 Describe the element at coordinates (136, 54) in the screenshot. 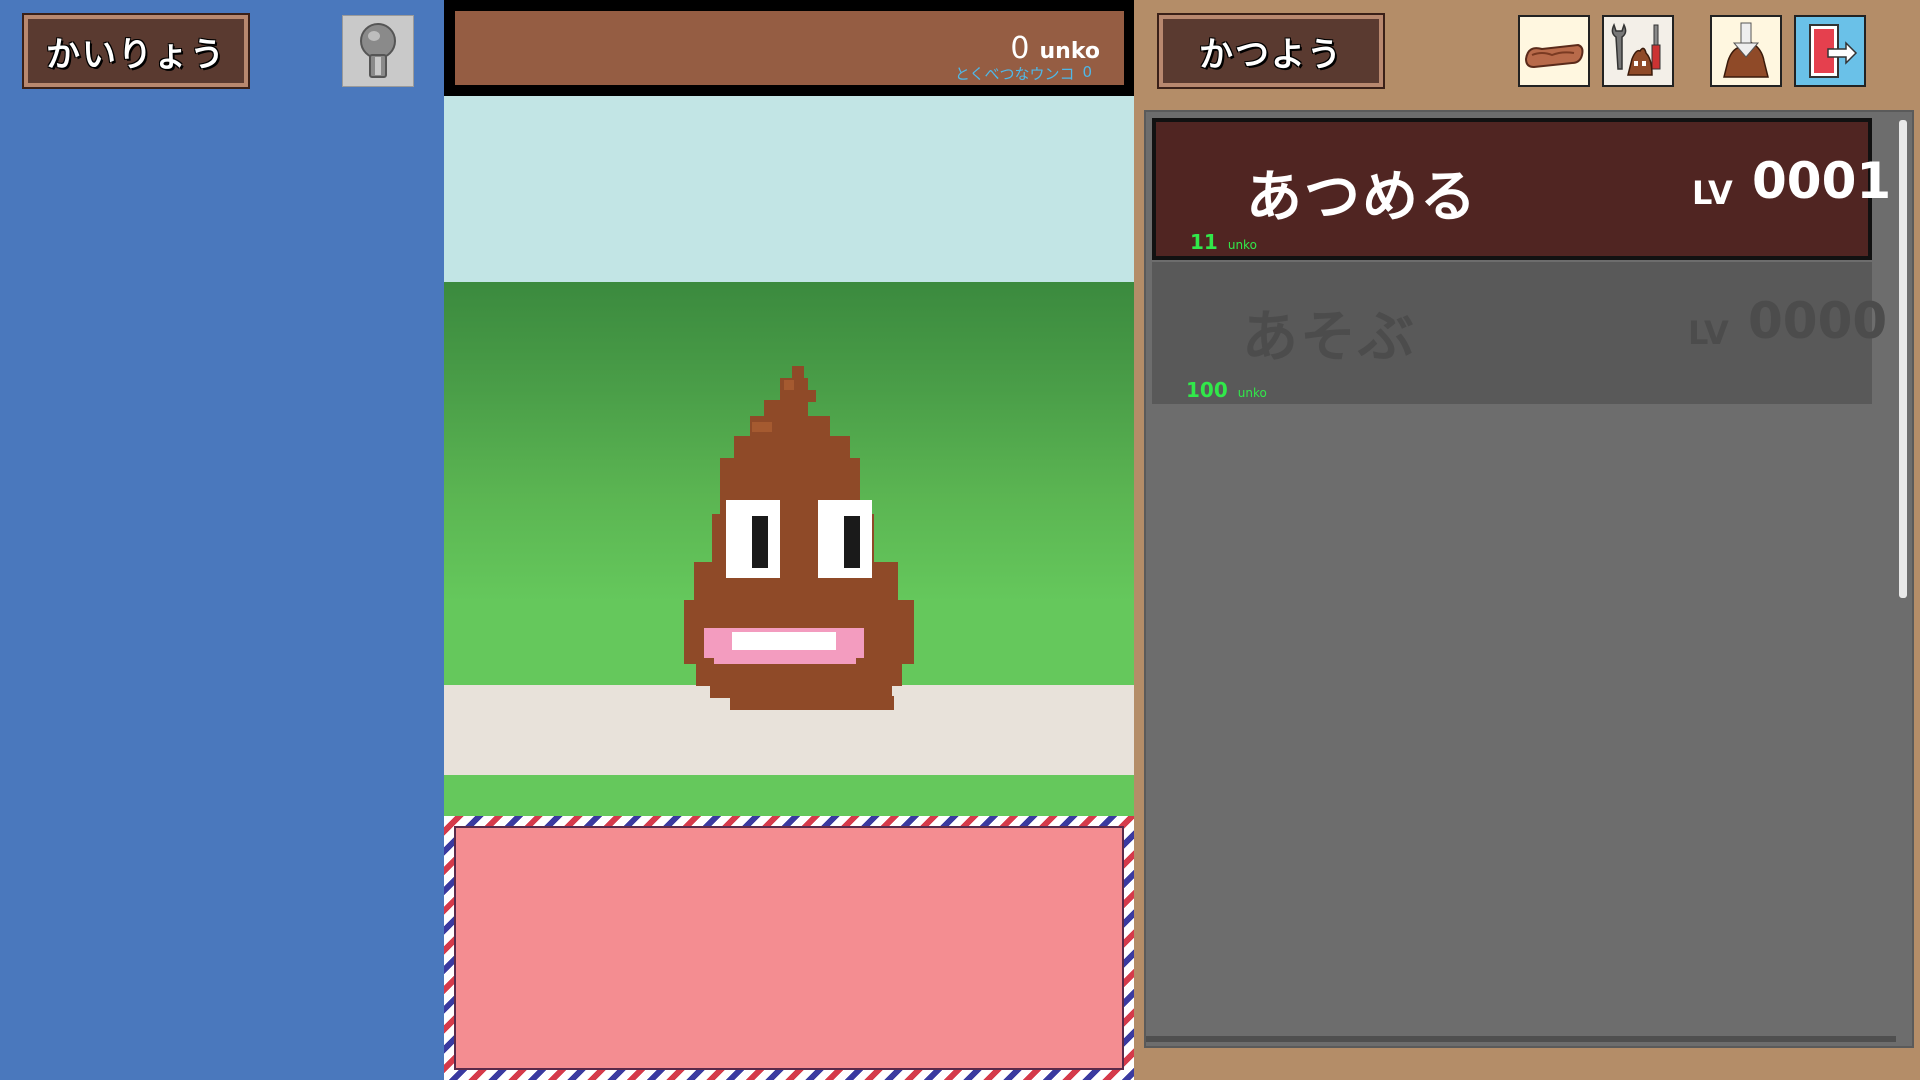

I see `tab-kairyou-label: かいりょう` at that location.